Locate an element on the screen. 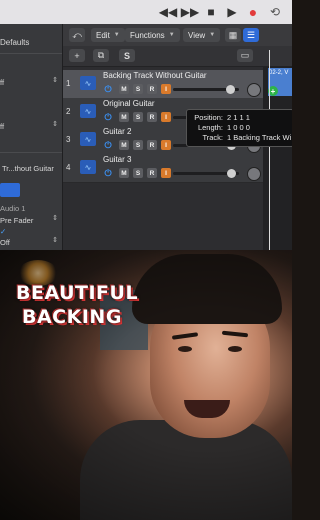  tooltip-position-value: 2 1 1 1 is located at coordinates (238, 117).